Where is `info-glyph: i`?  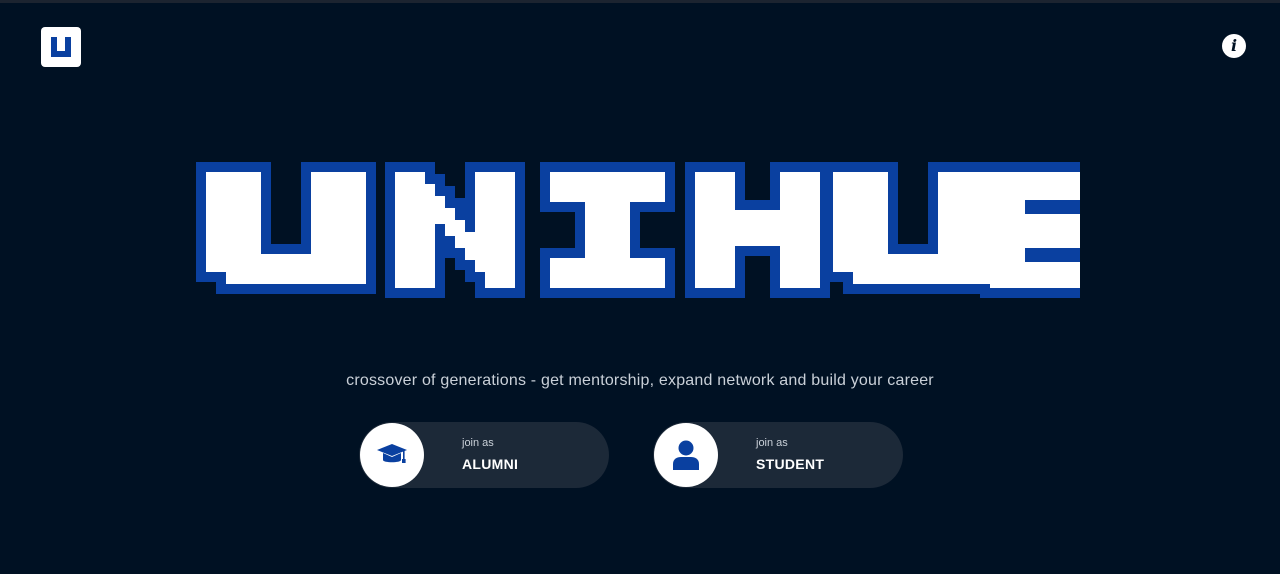 info-glyph: i is located at coordinates (1234, 45).